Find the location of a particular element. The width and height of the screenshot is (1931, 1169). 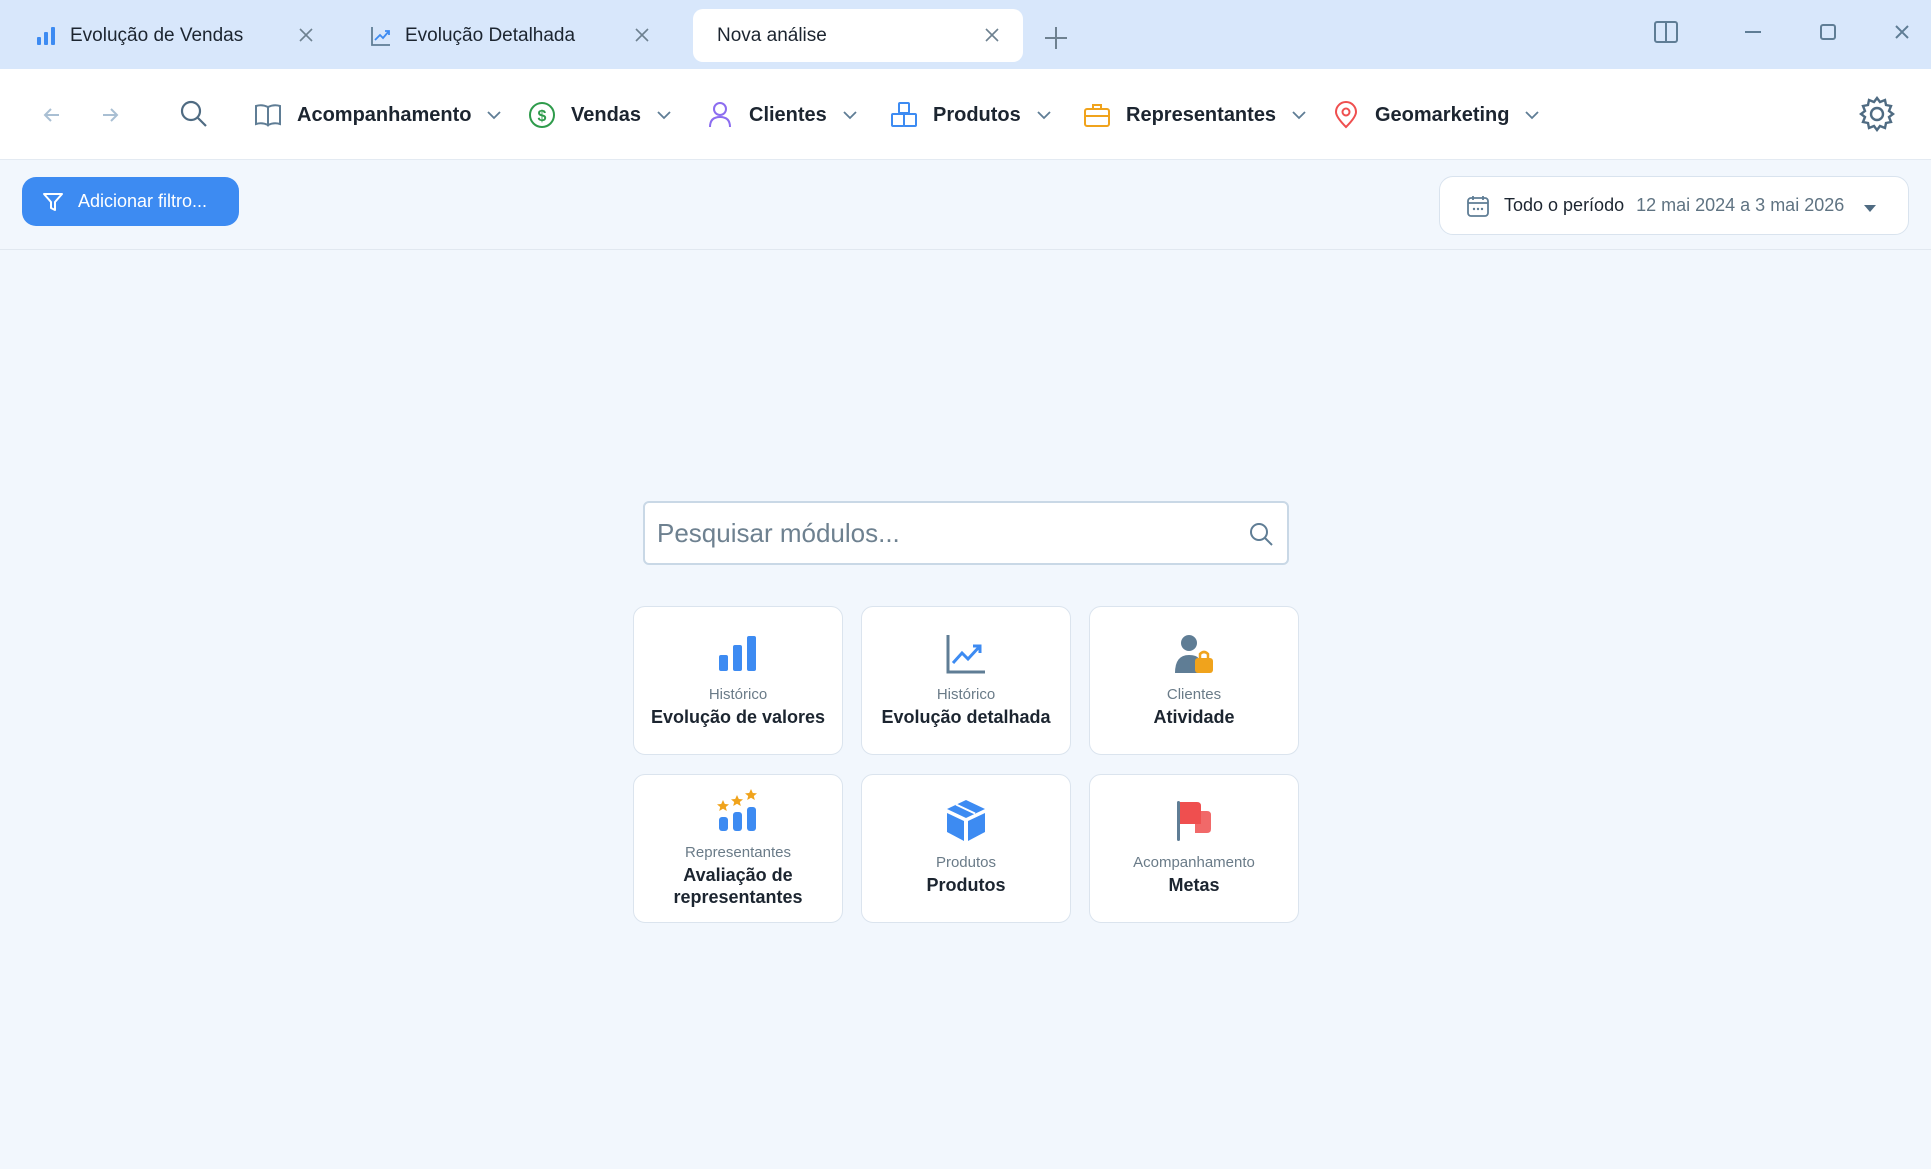

tab-evolucao-detalhada: Evolução Detalhada is located at coordinates (505, 35).